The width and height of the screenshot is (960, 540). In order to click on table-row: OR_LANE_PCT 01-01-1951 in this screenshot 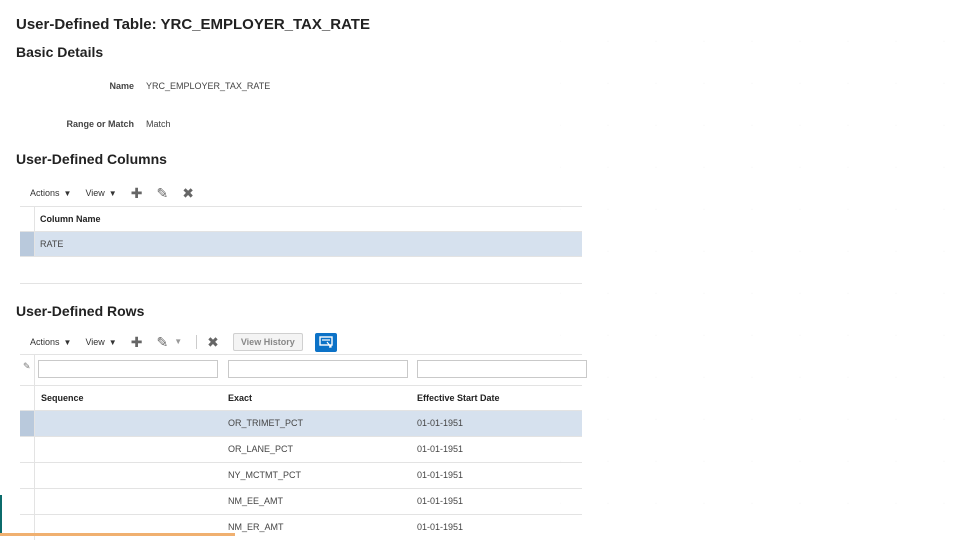, I will do `click(301, 450)`.